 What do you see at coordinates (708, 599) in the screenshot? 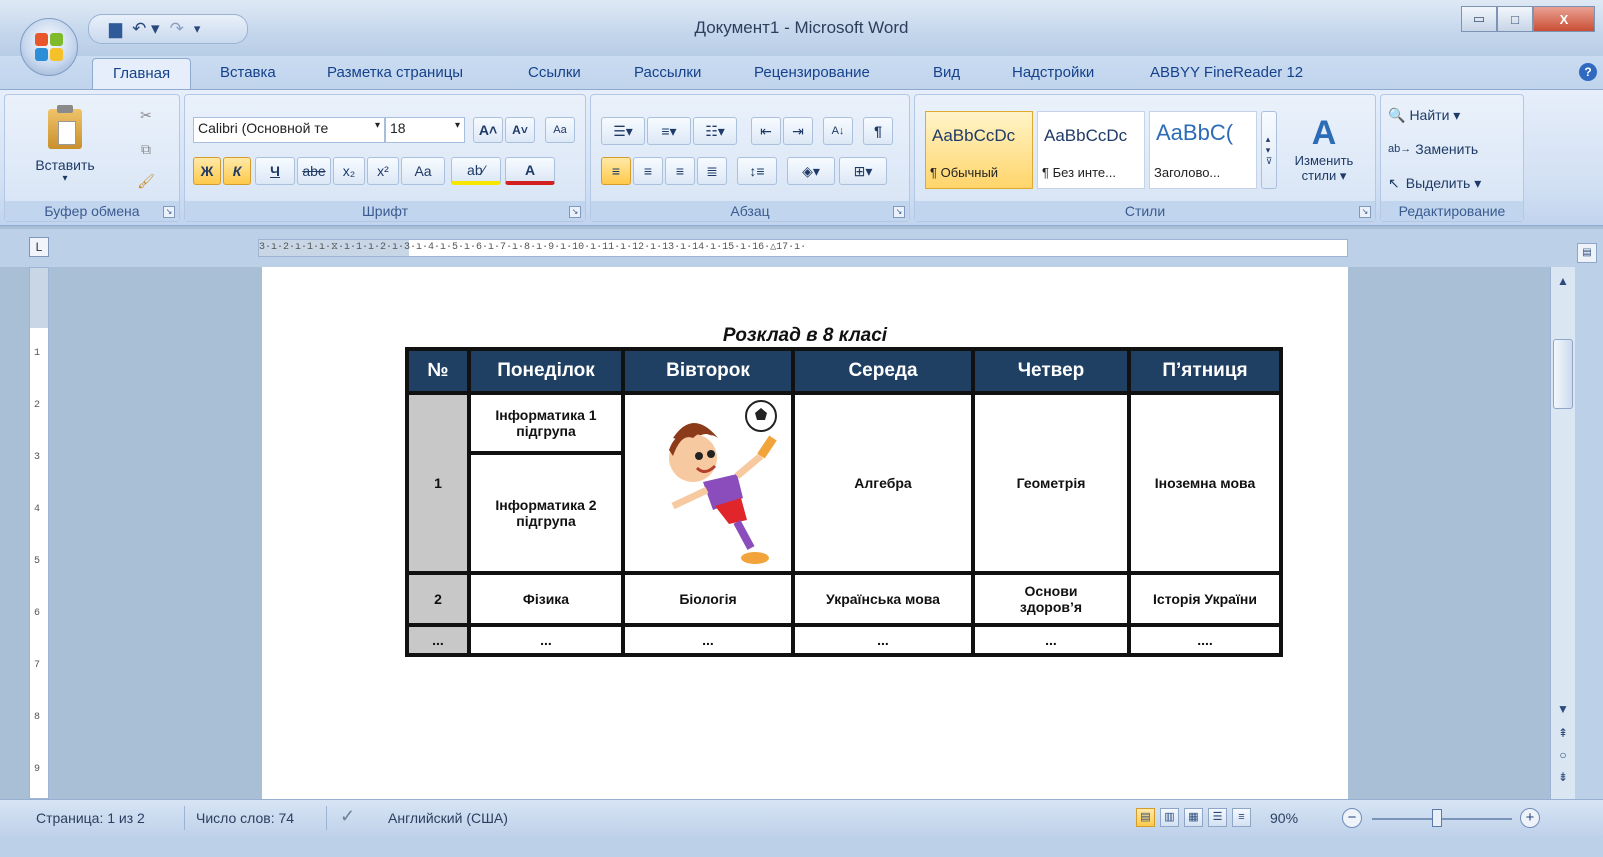
I see `table-cell: Біологія` at bounding box center [708, 599].